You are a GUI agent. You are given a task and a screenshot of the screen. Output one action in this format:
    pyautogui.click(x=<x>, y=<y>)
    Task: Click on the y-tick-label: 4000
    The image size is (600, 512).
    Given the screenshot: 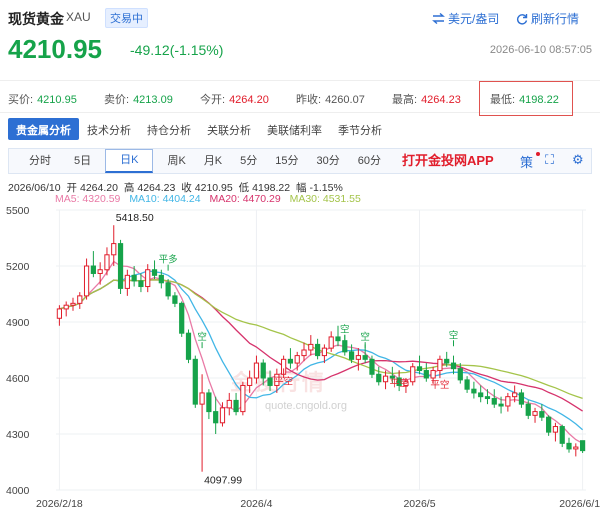 What is the action you would take?
    pyautogui.click(x=18, y=491)
    